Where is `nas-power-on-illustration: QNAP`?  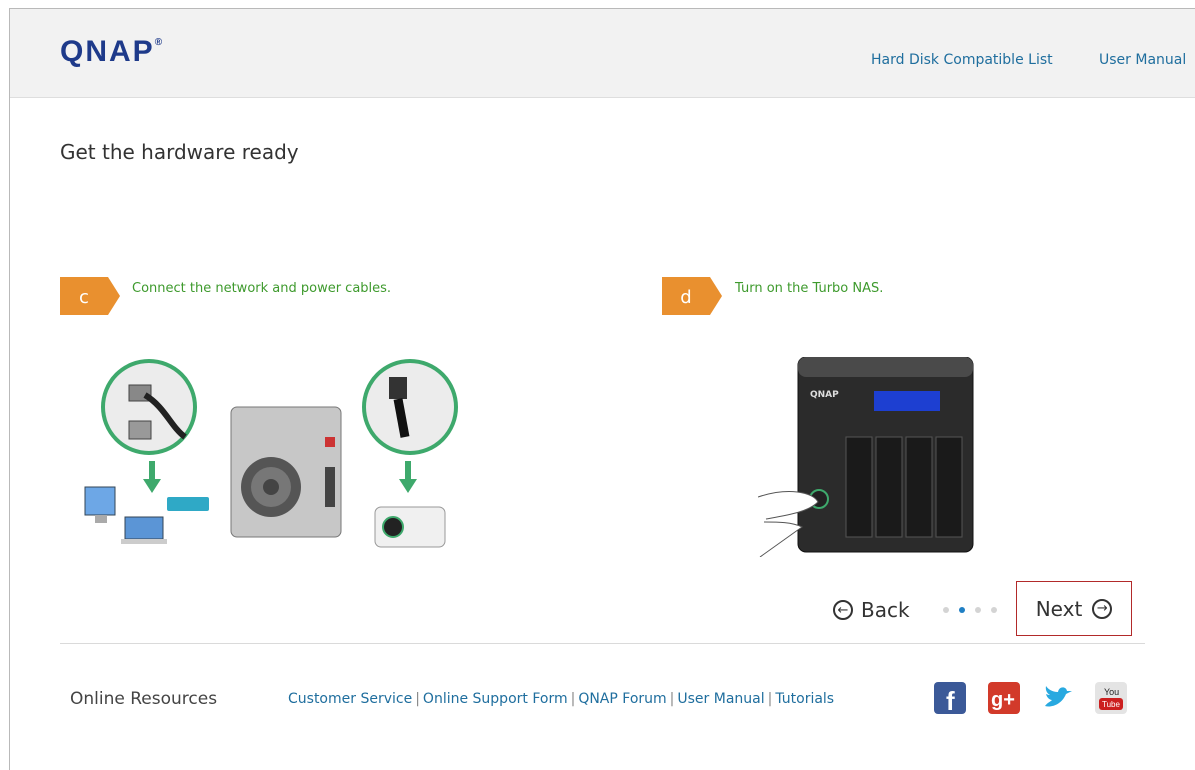 nas-power-on-illustration: QNAP is located at coordinates (866, 457).